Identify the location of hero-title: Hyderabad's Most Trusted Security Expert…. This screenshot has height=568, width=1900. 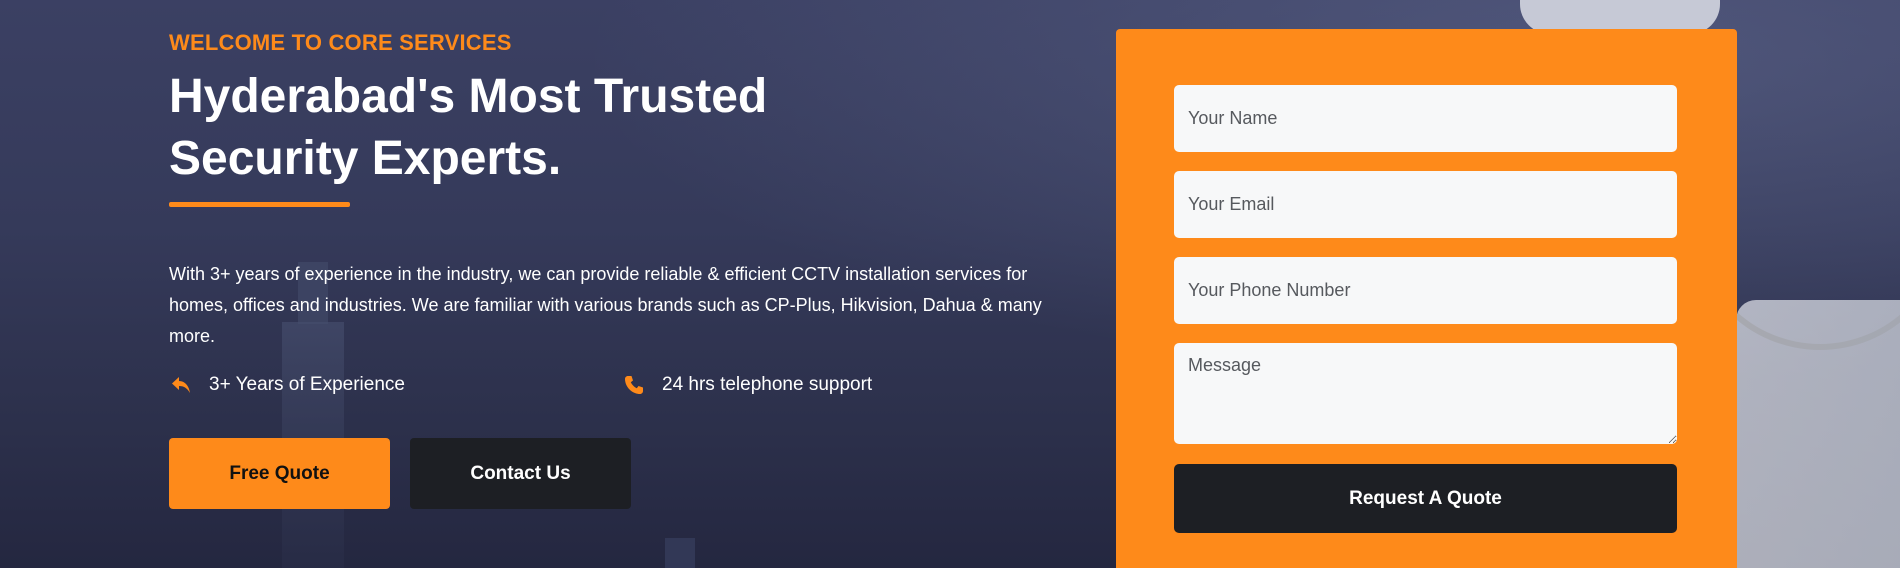
(468, 127).